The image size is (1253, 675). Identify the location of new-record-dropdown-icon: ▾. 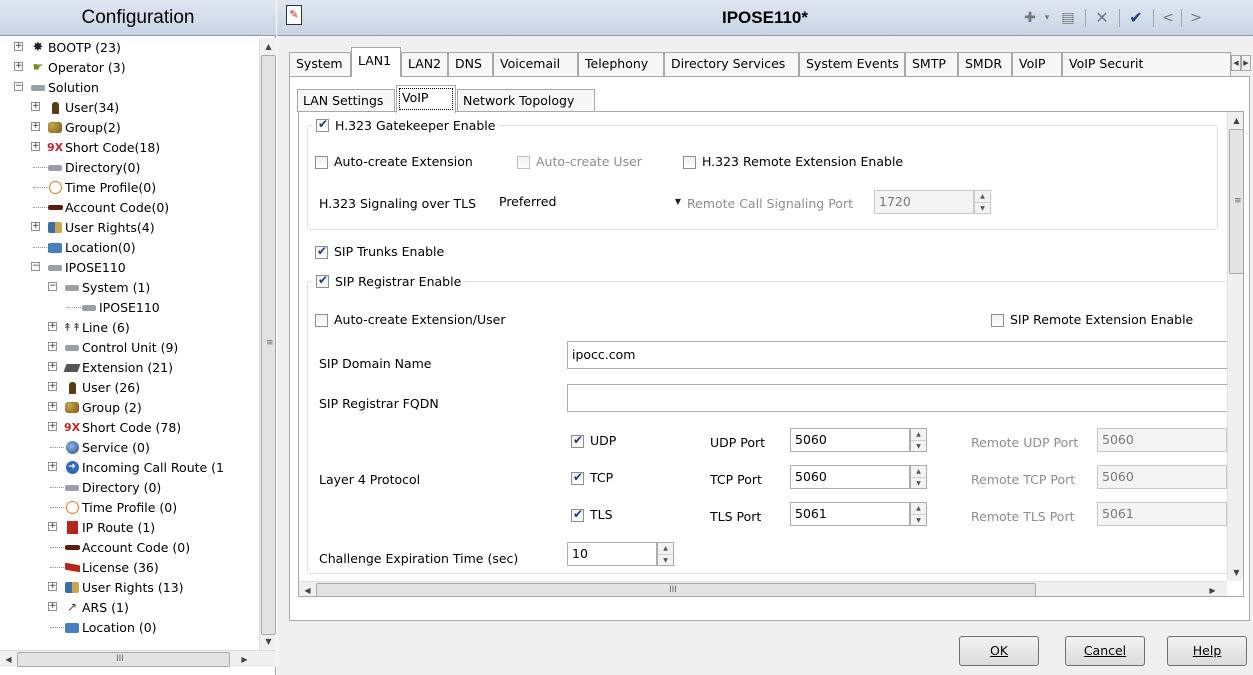
(1047, 18).